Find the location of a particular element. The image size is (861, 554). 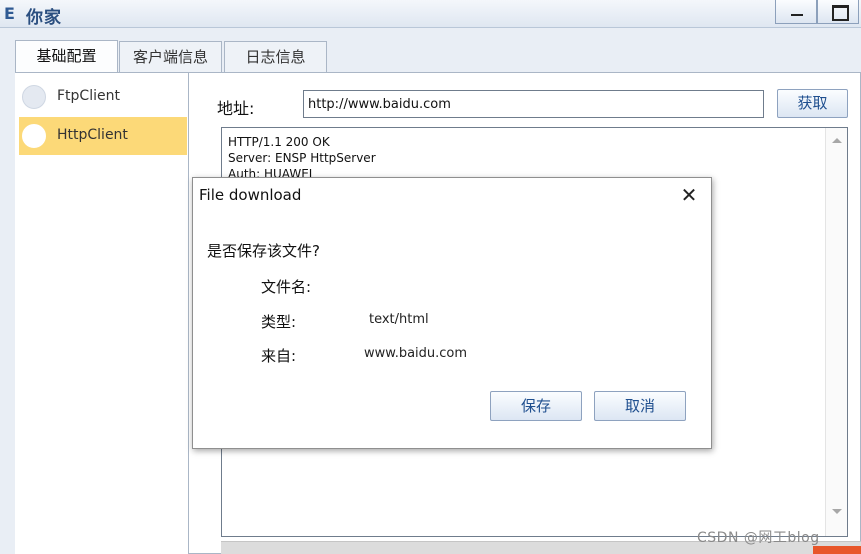

dialog-question: 是否保存该文件? is located at coordinates (263, 251).